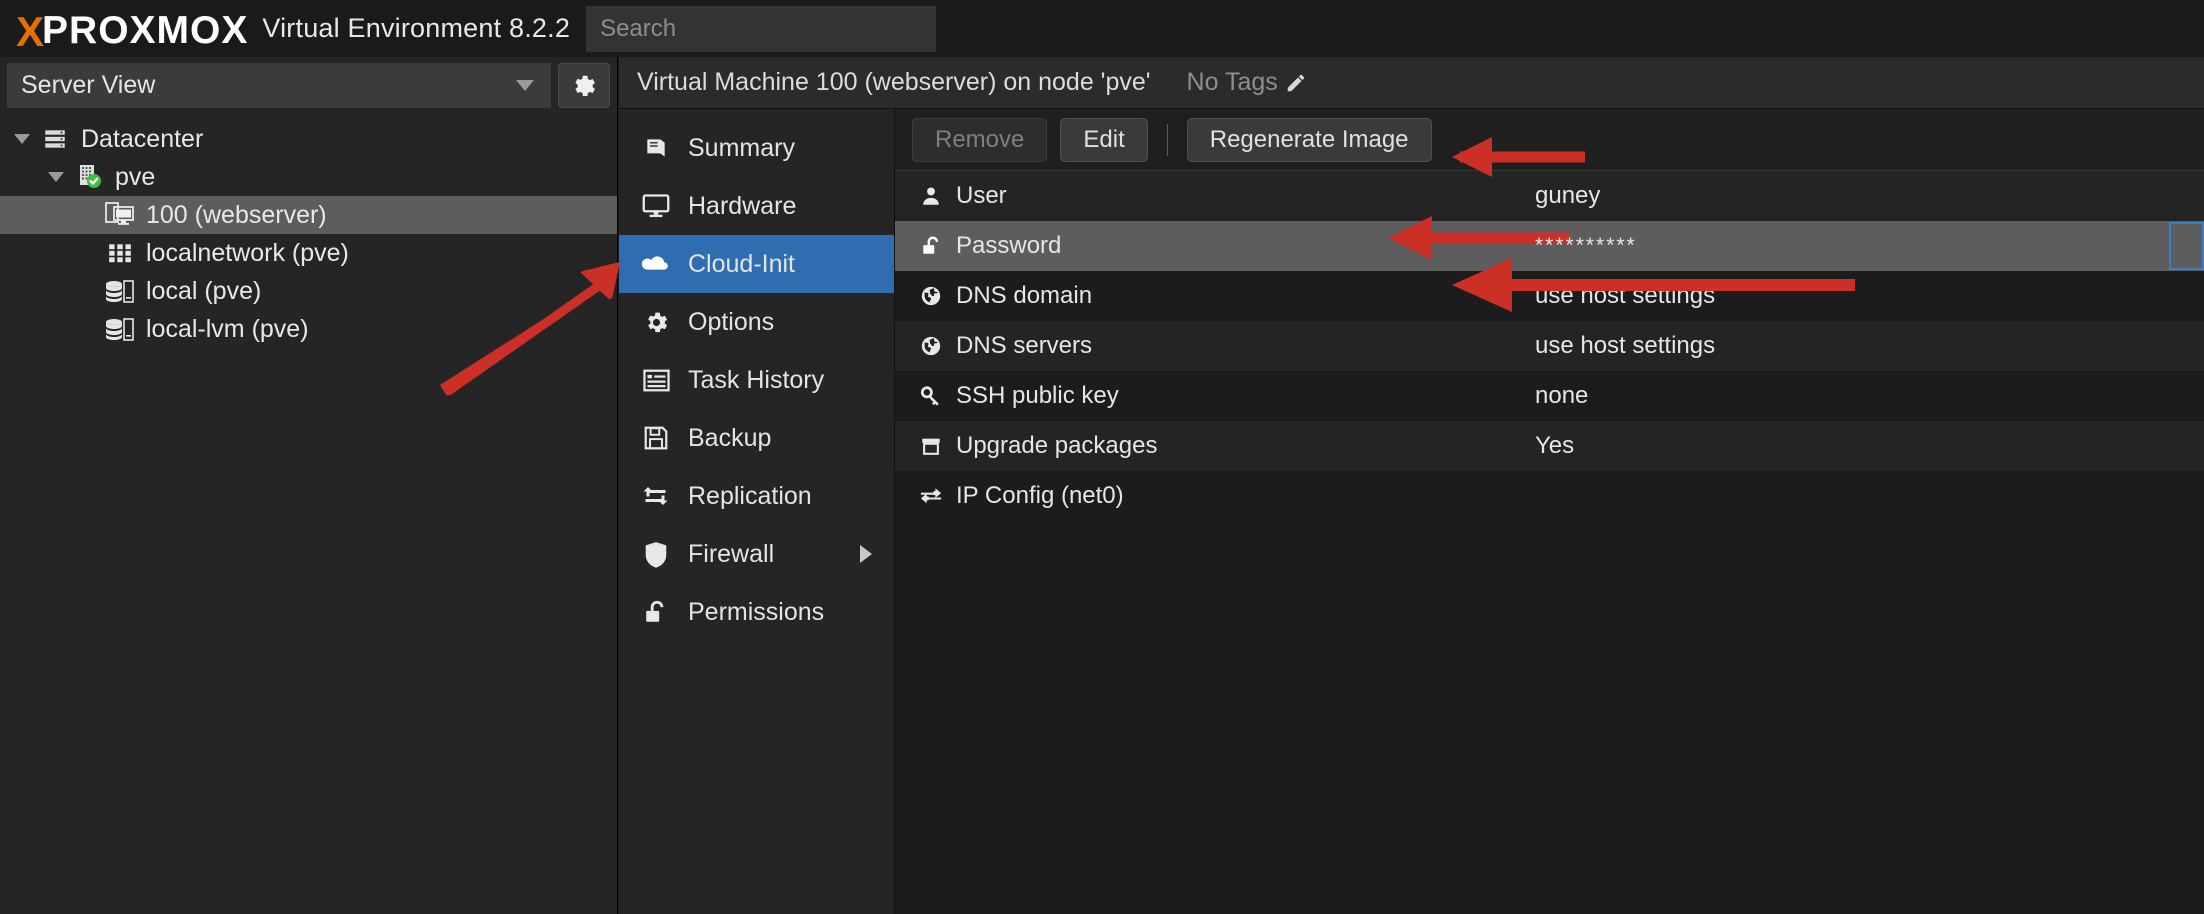 The image size is (2204, 914). Describe the element at coordinates (1102, 28) in the screenshot. I see `top-bar: X PRO X MO X Virtual Environment 8.2.2` at that location.